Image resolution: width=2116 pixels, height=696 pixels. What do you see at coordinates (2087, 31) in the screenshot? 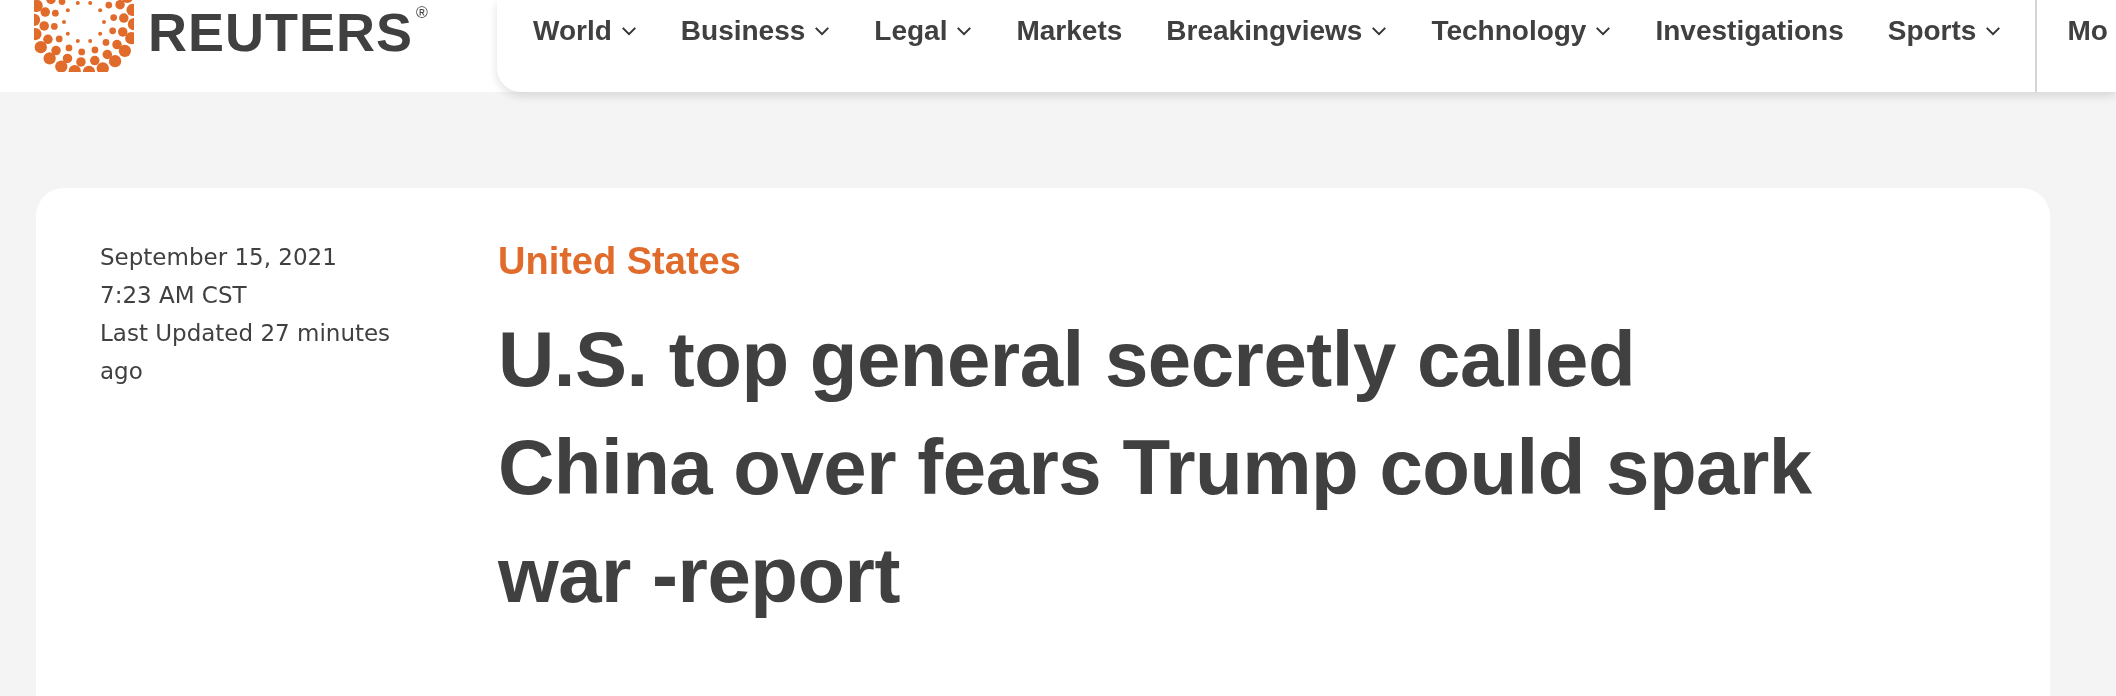
I see `nav-link: Mo` at bounding box center [2087, 31].